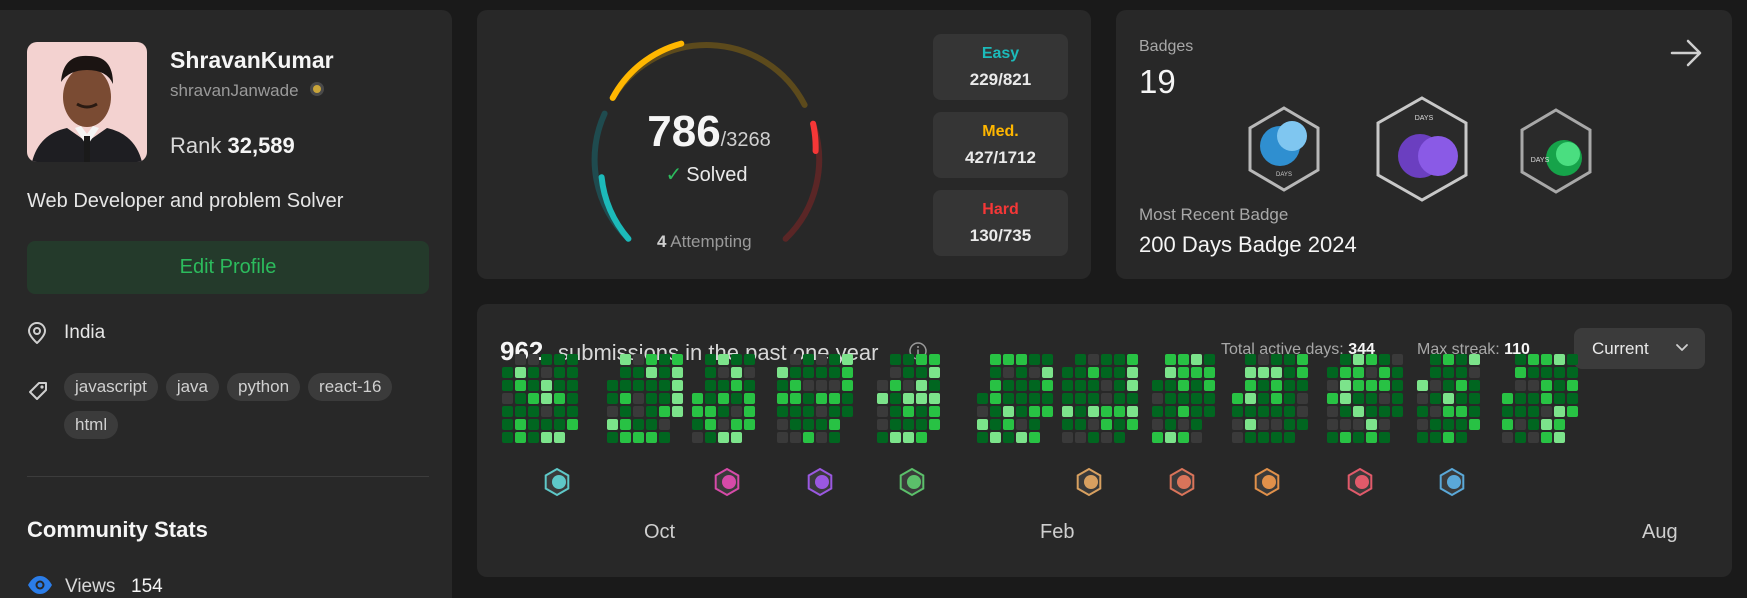  Describe the element at coordinates (1422, 149) in the screenshot. I see `days-200-badge-icon: DAYS` at that location.